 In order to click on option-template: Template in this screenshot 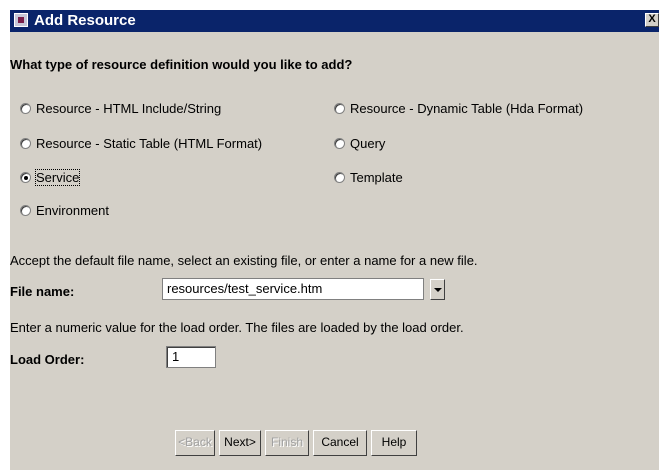, I will do `click(368, 177)`.